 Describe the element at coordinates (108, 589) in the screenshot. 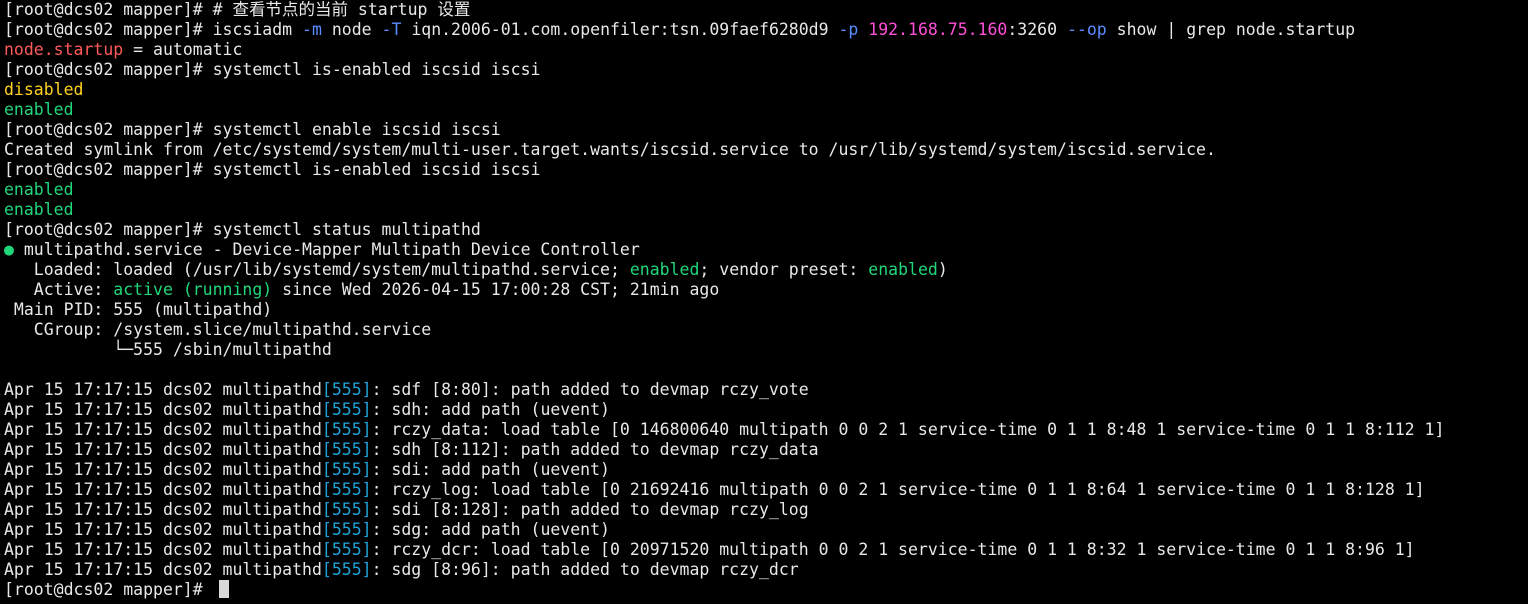

I see `prompt-text: [root@dcs02 mapper]#` at that location.